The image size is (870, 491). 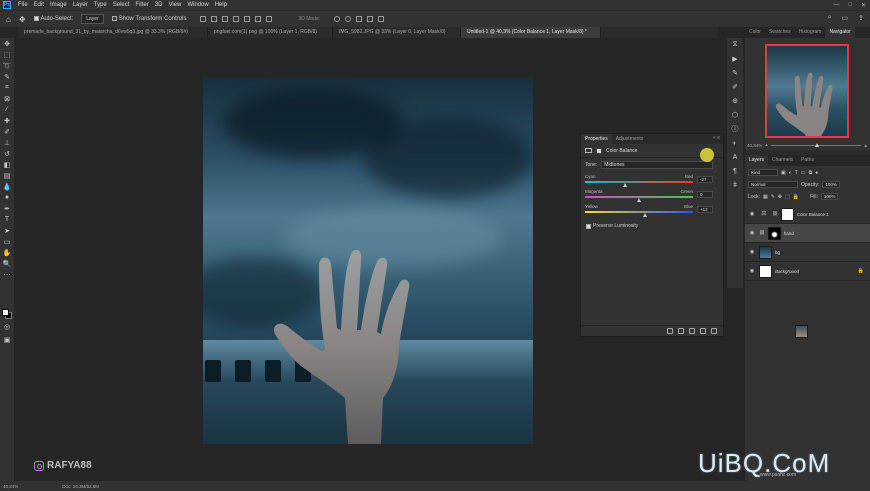 I want to click on eraser-tool-icon: ◧, so click(x=7, y=164).